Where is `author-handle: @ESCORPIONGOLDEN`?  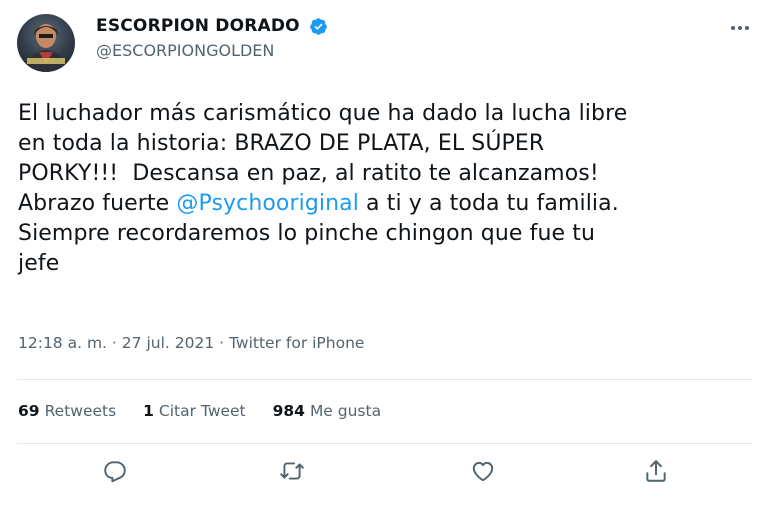 author-handle: @ESCORPIONGOLDEN is located at coordinates (212, 51).